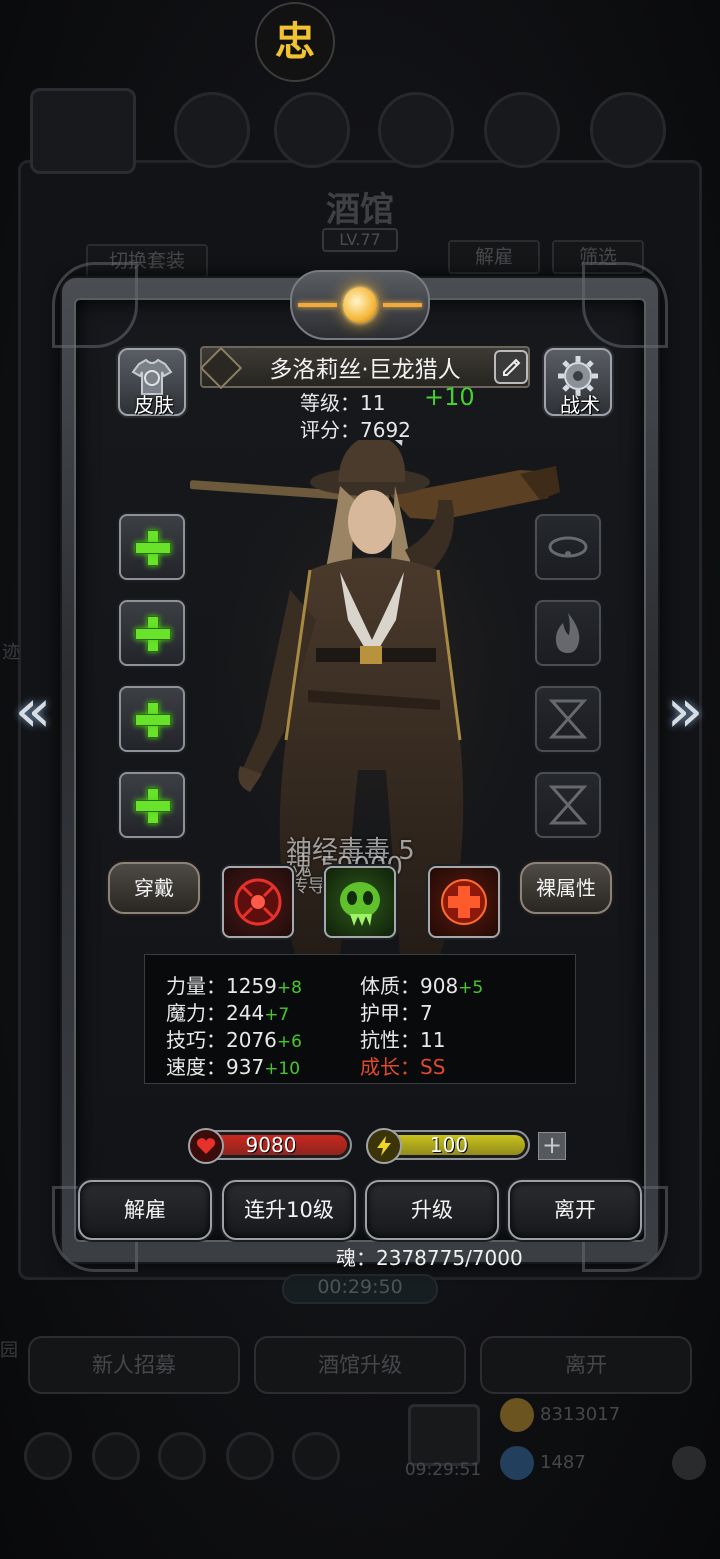 This screenshot has height=1559, width=720. I want to click on skin-label: 皮肤, so click(154, 405).